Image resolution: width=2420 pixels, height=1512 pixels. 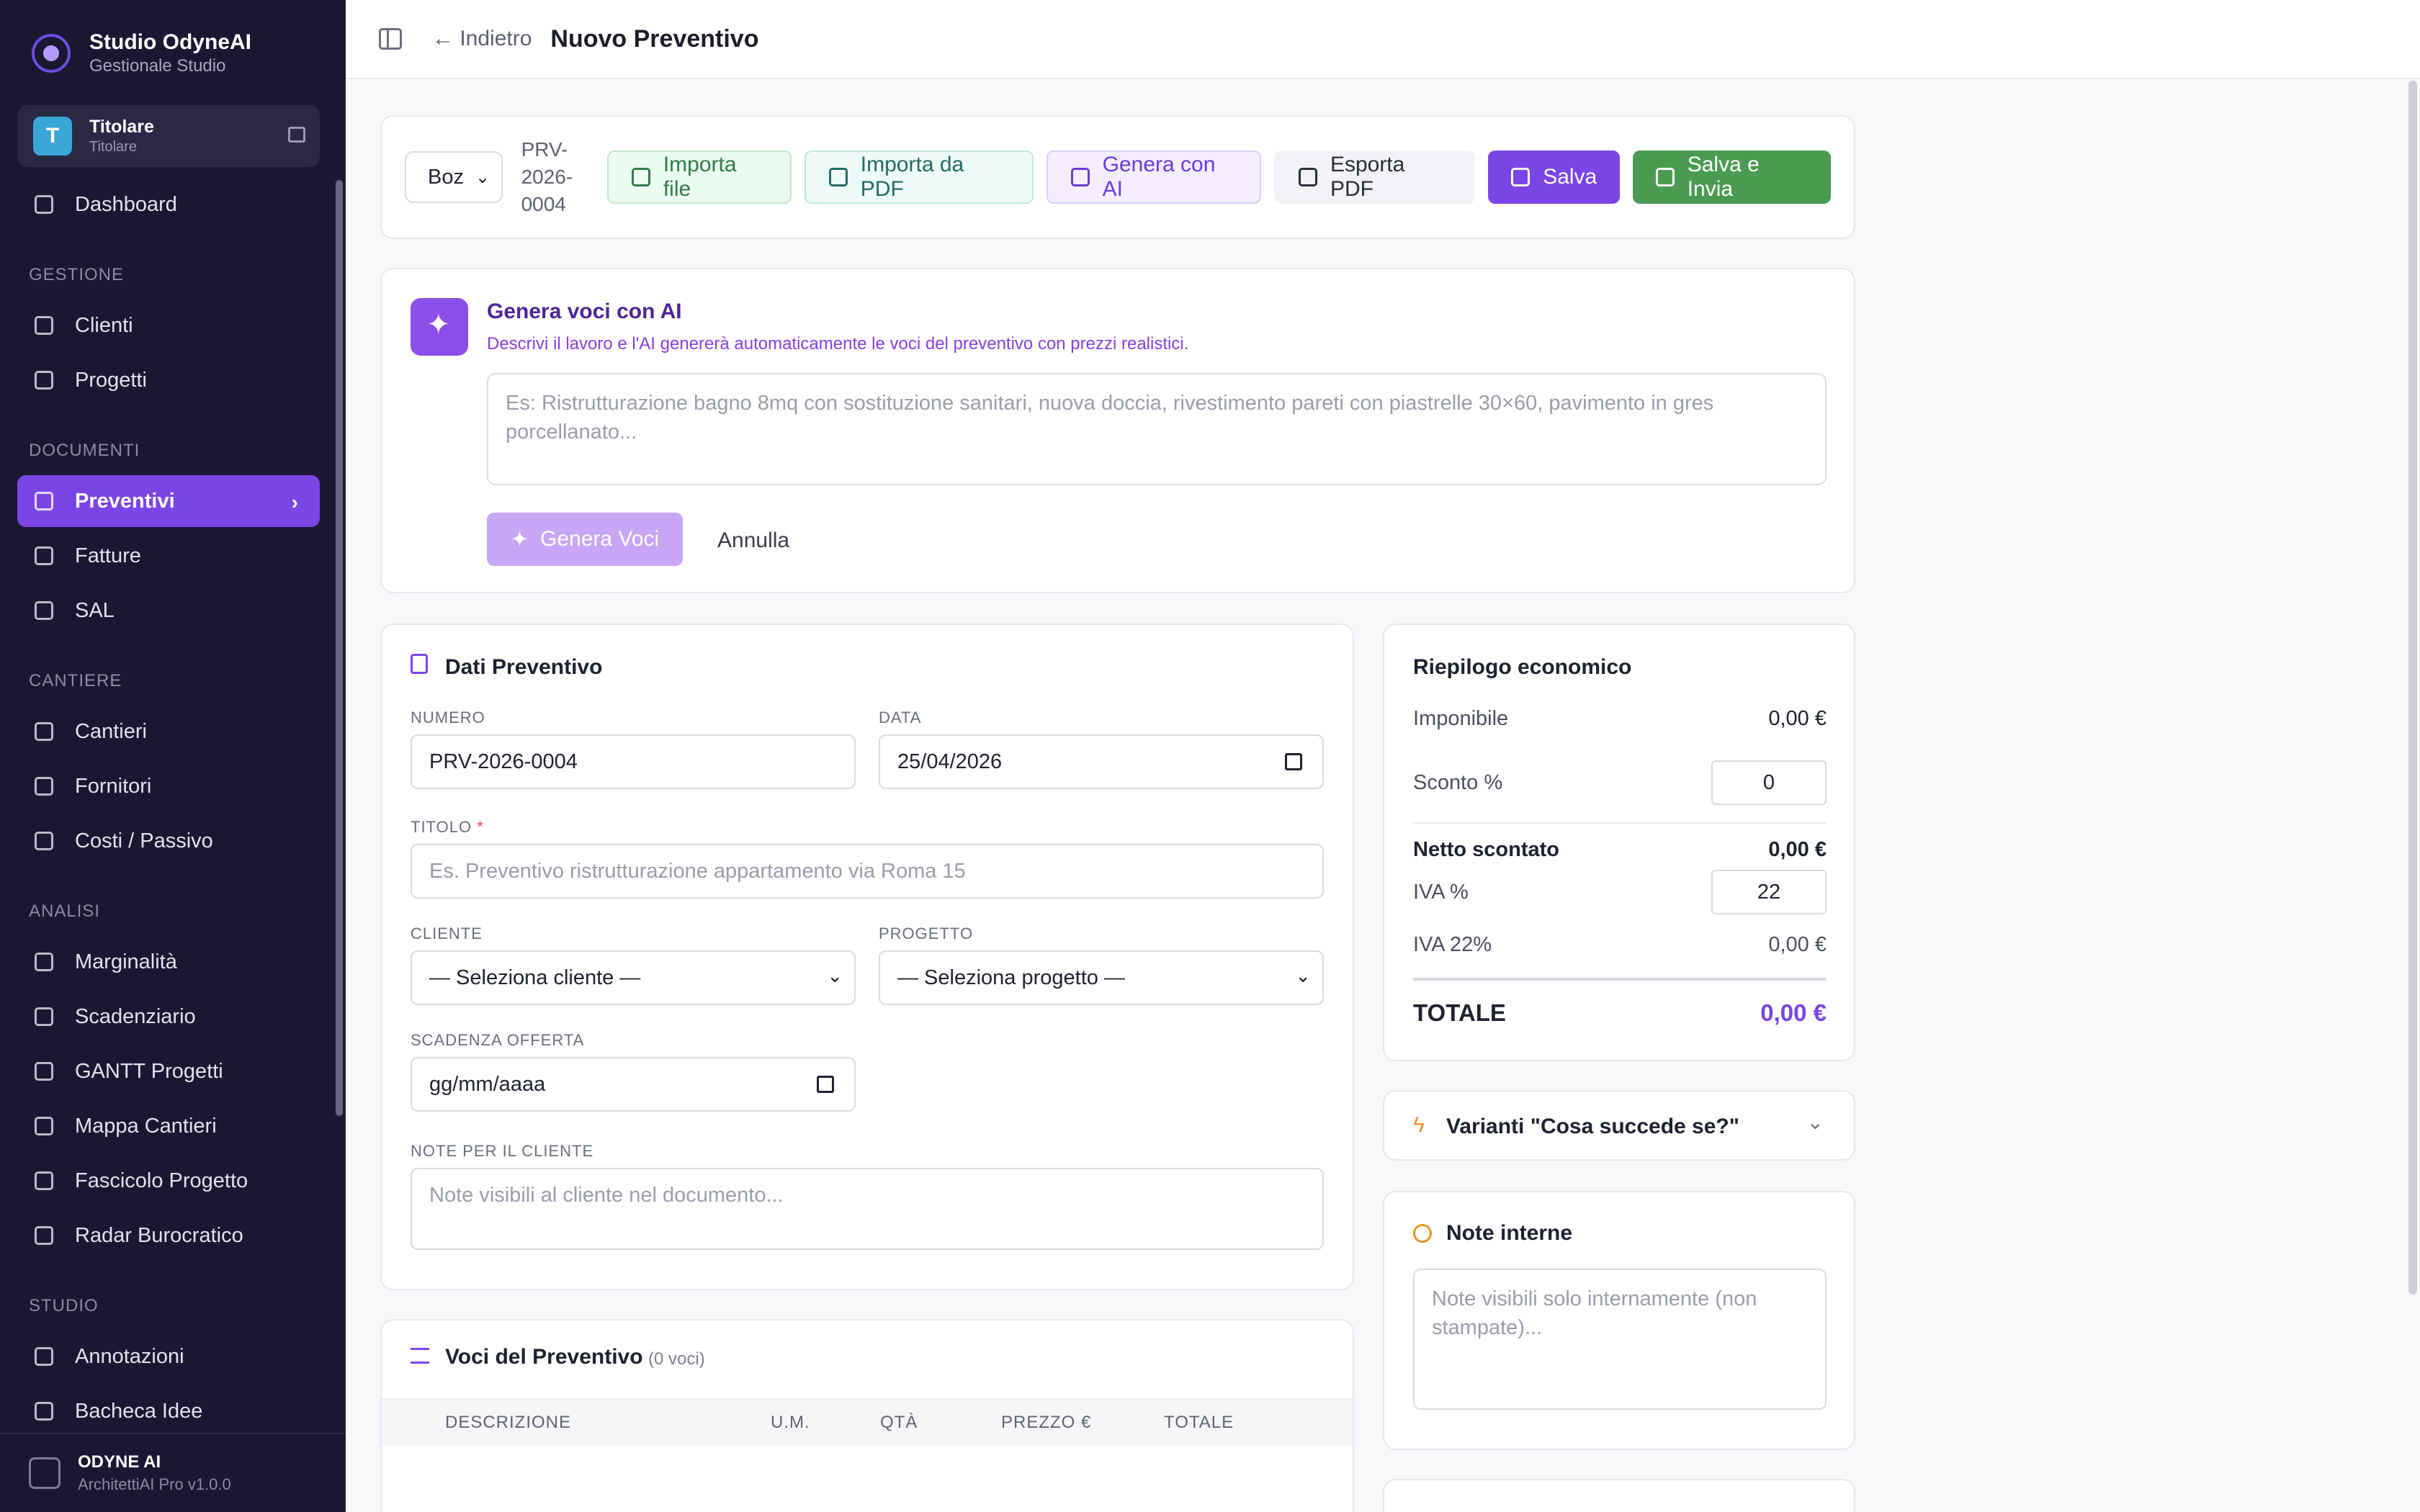 What do you see at coordinates (1375, 177) in the screenshot?
I see `export-pdf-button: Esporta PDF` at bounding box center [1375, 177].